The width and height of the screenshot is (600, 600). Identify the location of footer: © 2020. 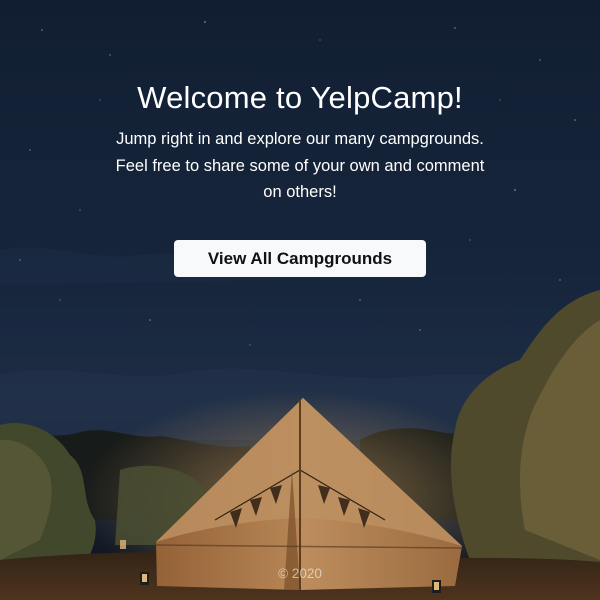
(300, 573).